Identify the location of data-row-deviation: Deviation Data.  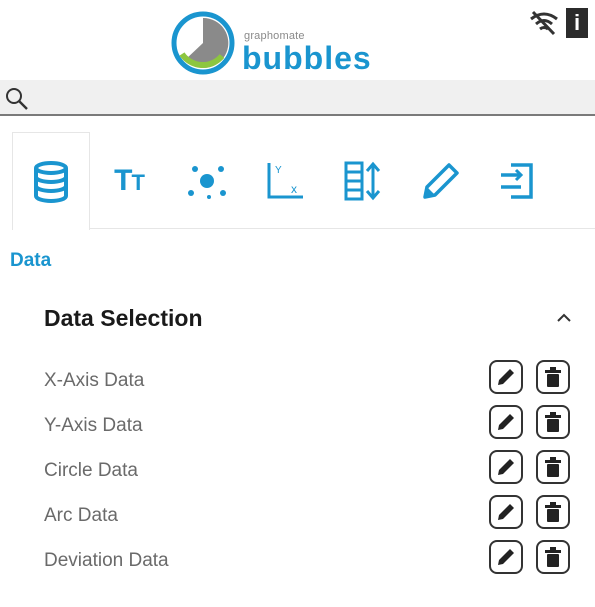
(314, 560).